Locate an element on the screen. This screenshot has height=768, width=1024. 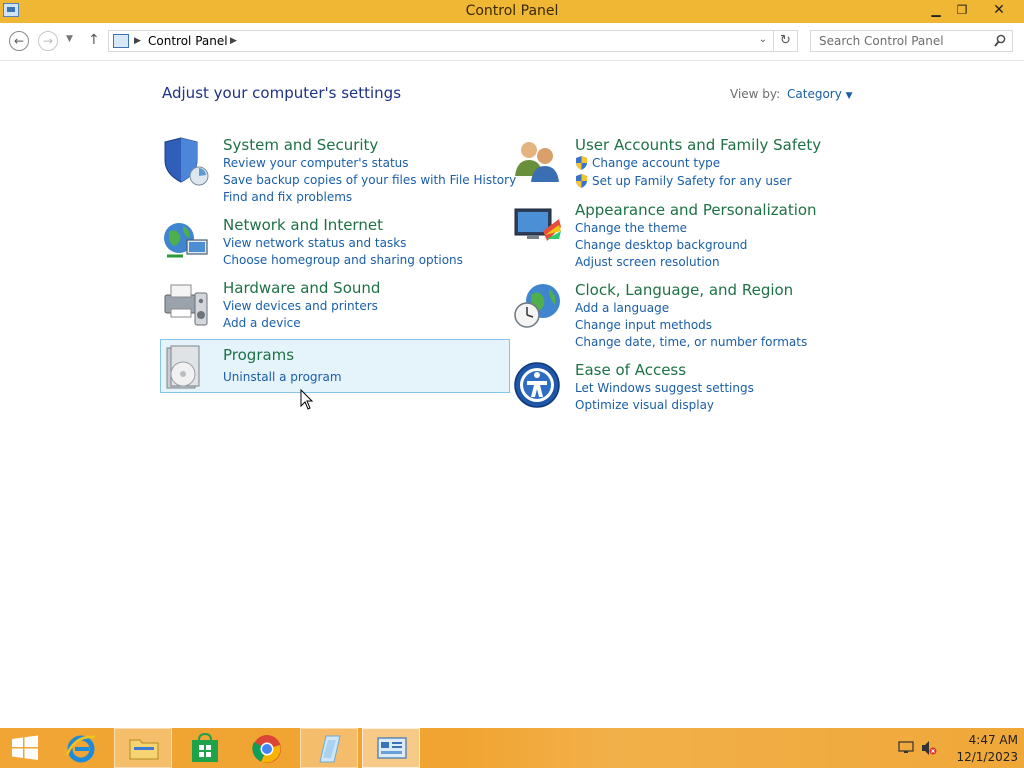
taskbar-internet-explorer is located at coordinates (81, 748).